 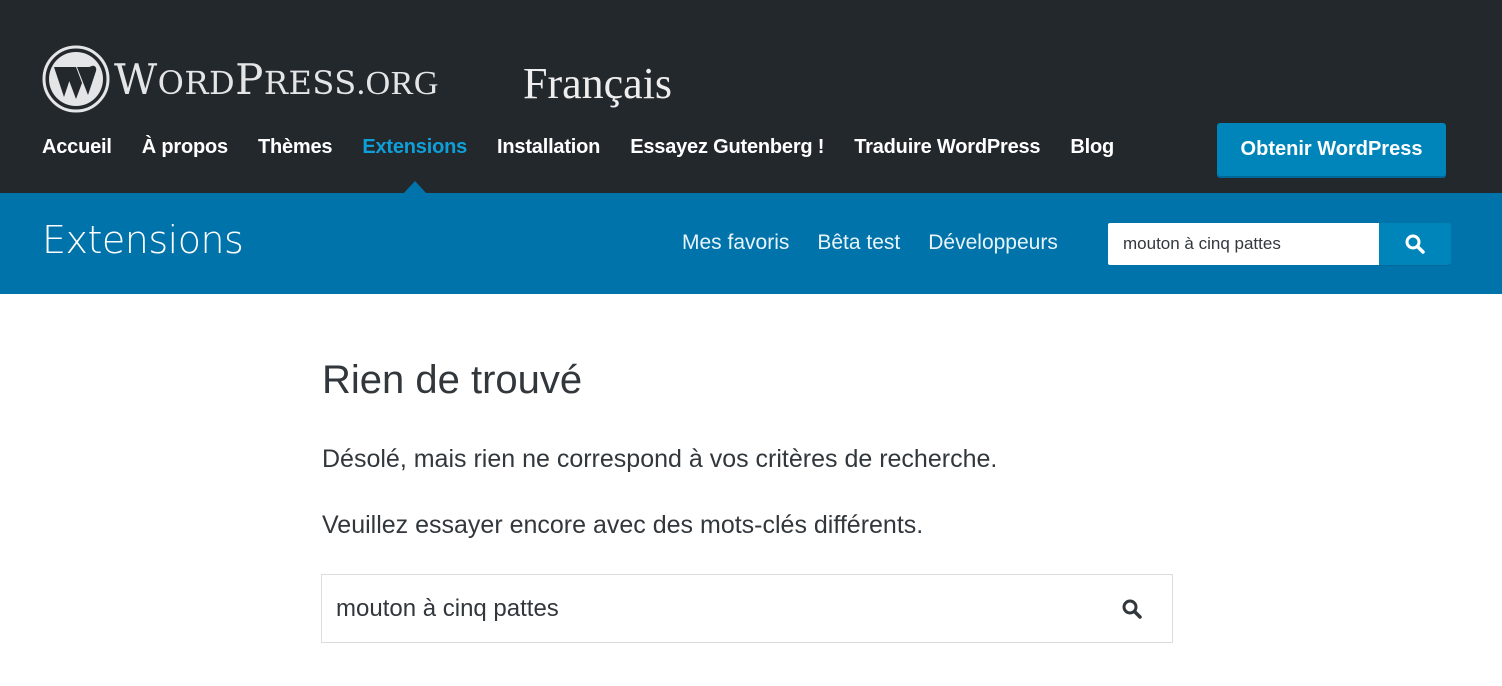 What do you see at coordinates (727, 147) in the screenshot?
I see `nav-essayez-gutenberg: Essayez Gutenberg !` at bounding box center [727, 147].